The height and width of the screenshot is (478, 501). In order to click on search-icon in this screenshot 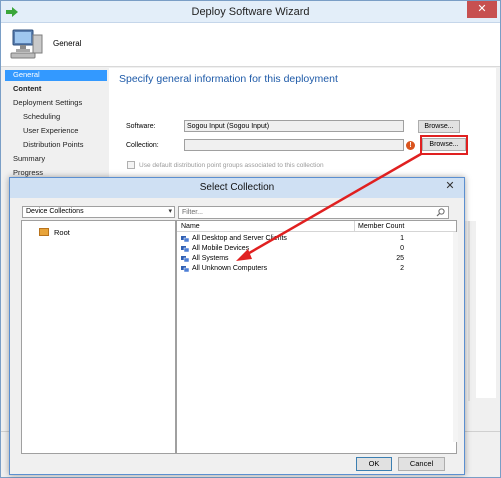, I will do `click(440, 212)`.